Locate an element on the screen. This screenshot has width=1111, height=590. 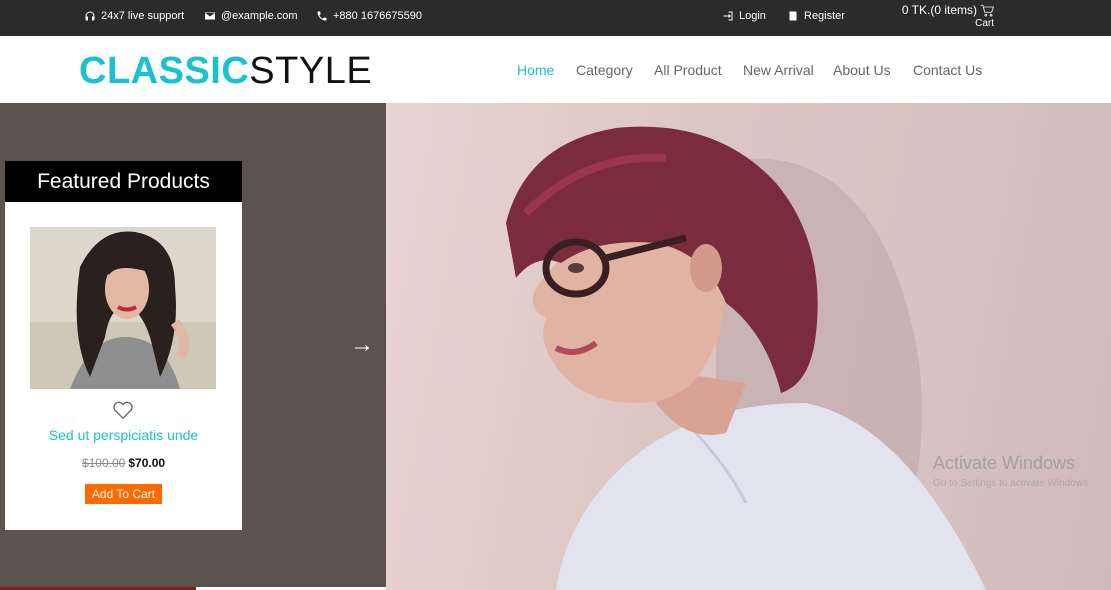
site-logo: CLASSICSTYLE is located at coordinates (225, 71).